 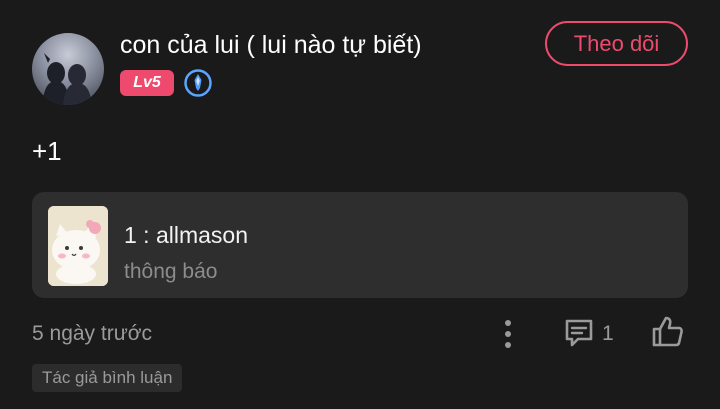 What do you see at coordinates (198, 83) in the screenshot?
I see `verified-badge-icon` at bounding box center [198, 83].